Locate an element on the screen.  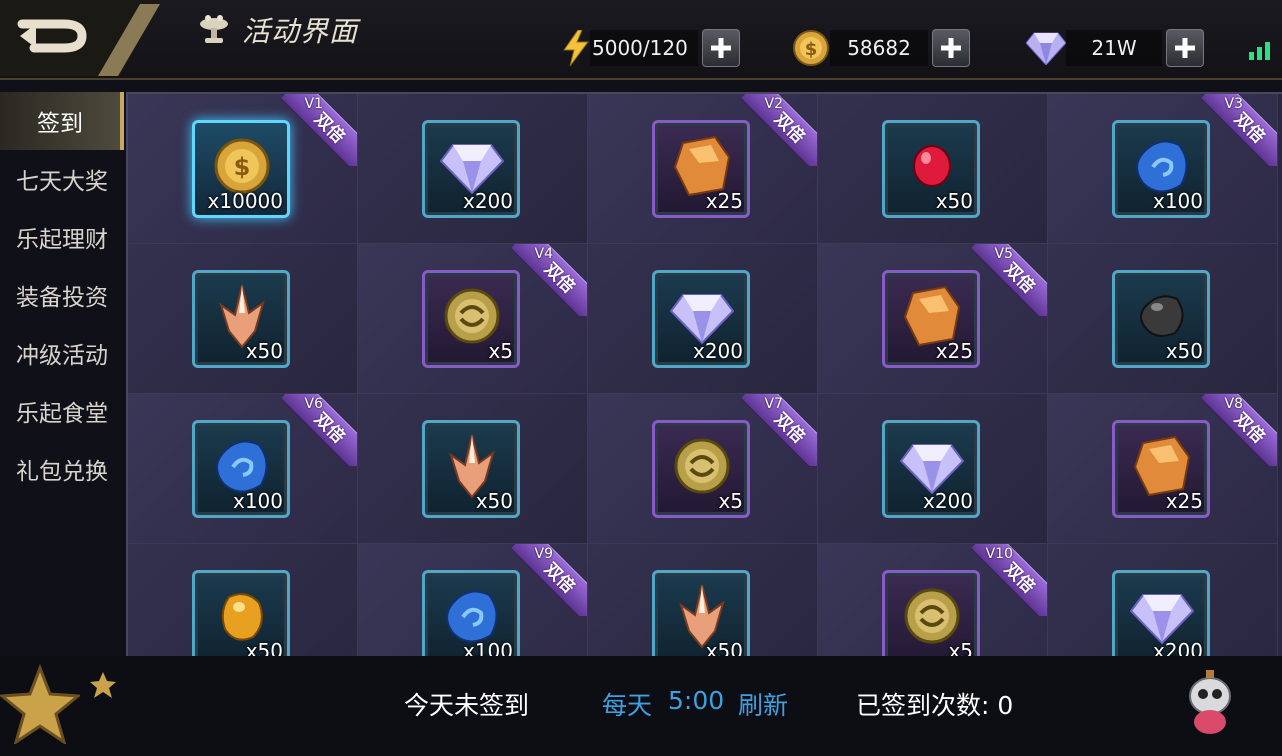
reward-cell: x100 V3 双倍 is located at coordinates (1163, 169).